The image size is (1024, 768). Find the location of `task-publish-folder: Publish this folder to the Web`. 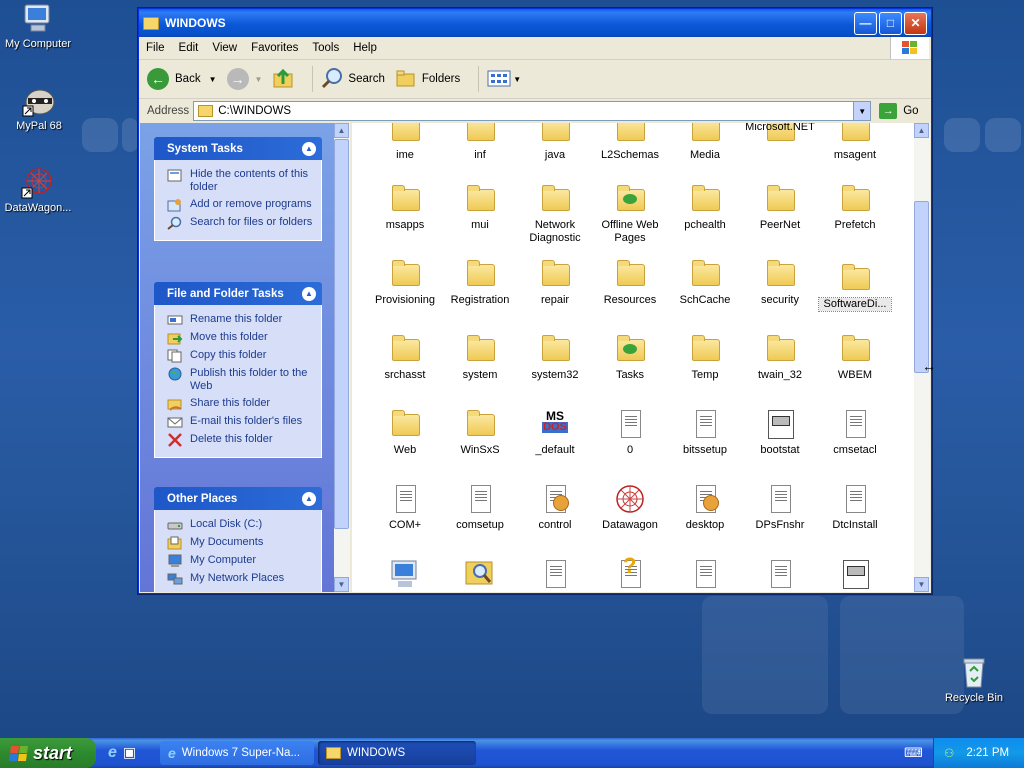

task-publish-folder: Publish this folder to the Web is located at coordinates (238, 380).